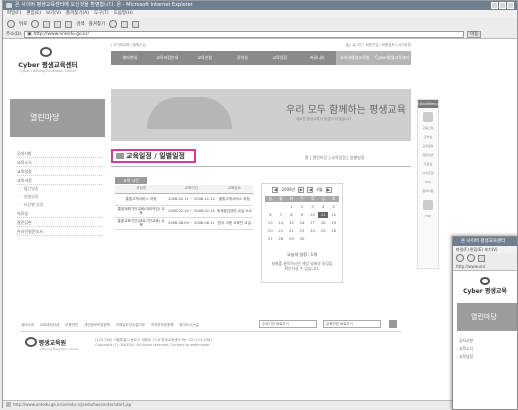 Image resolution: width=518 pixels, height=410 pixels. Describe the element at coordinates (14, 14) in the screenshot. I see `menu-file: 파일(F)` at that location.